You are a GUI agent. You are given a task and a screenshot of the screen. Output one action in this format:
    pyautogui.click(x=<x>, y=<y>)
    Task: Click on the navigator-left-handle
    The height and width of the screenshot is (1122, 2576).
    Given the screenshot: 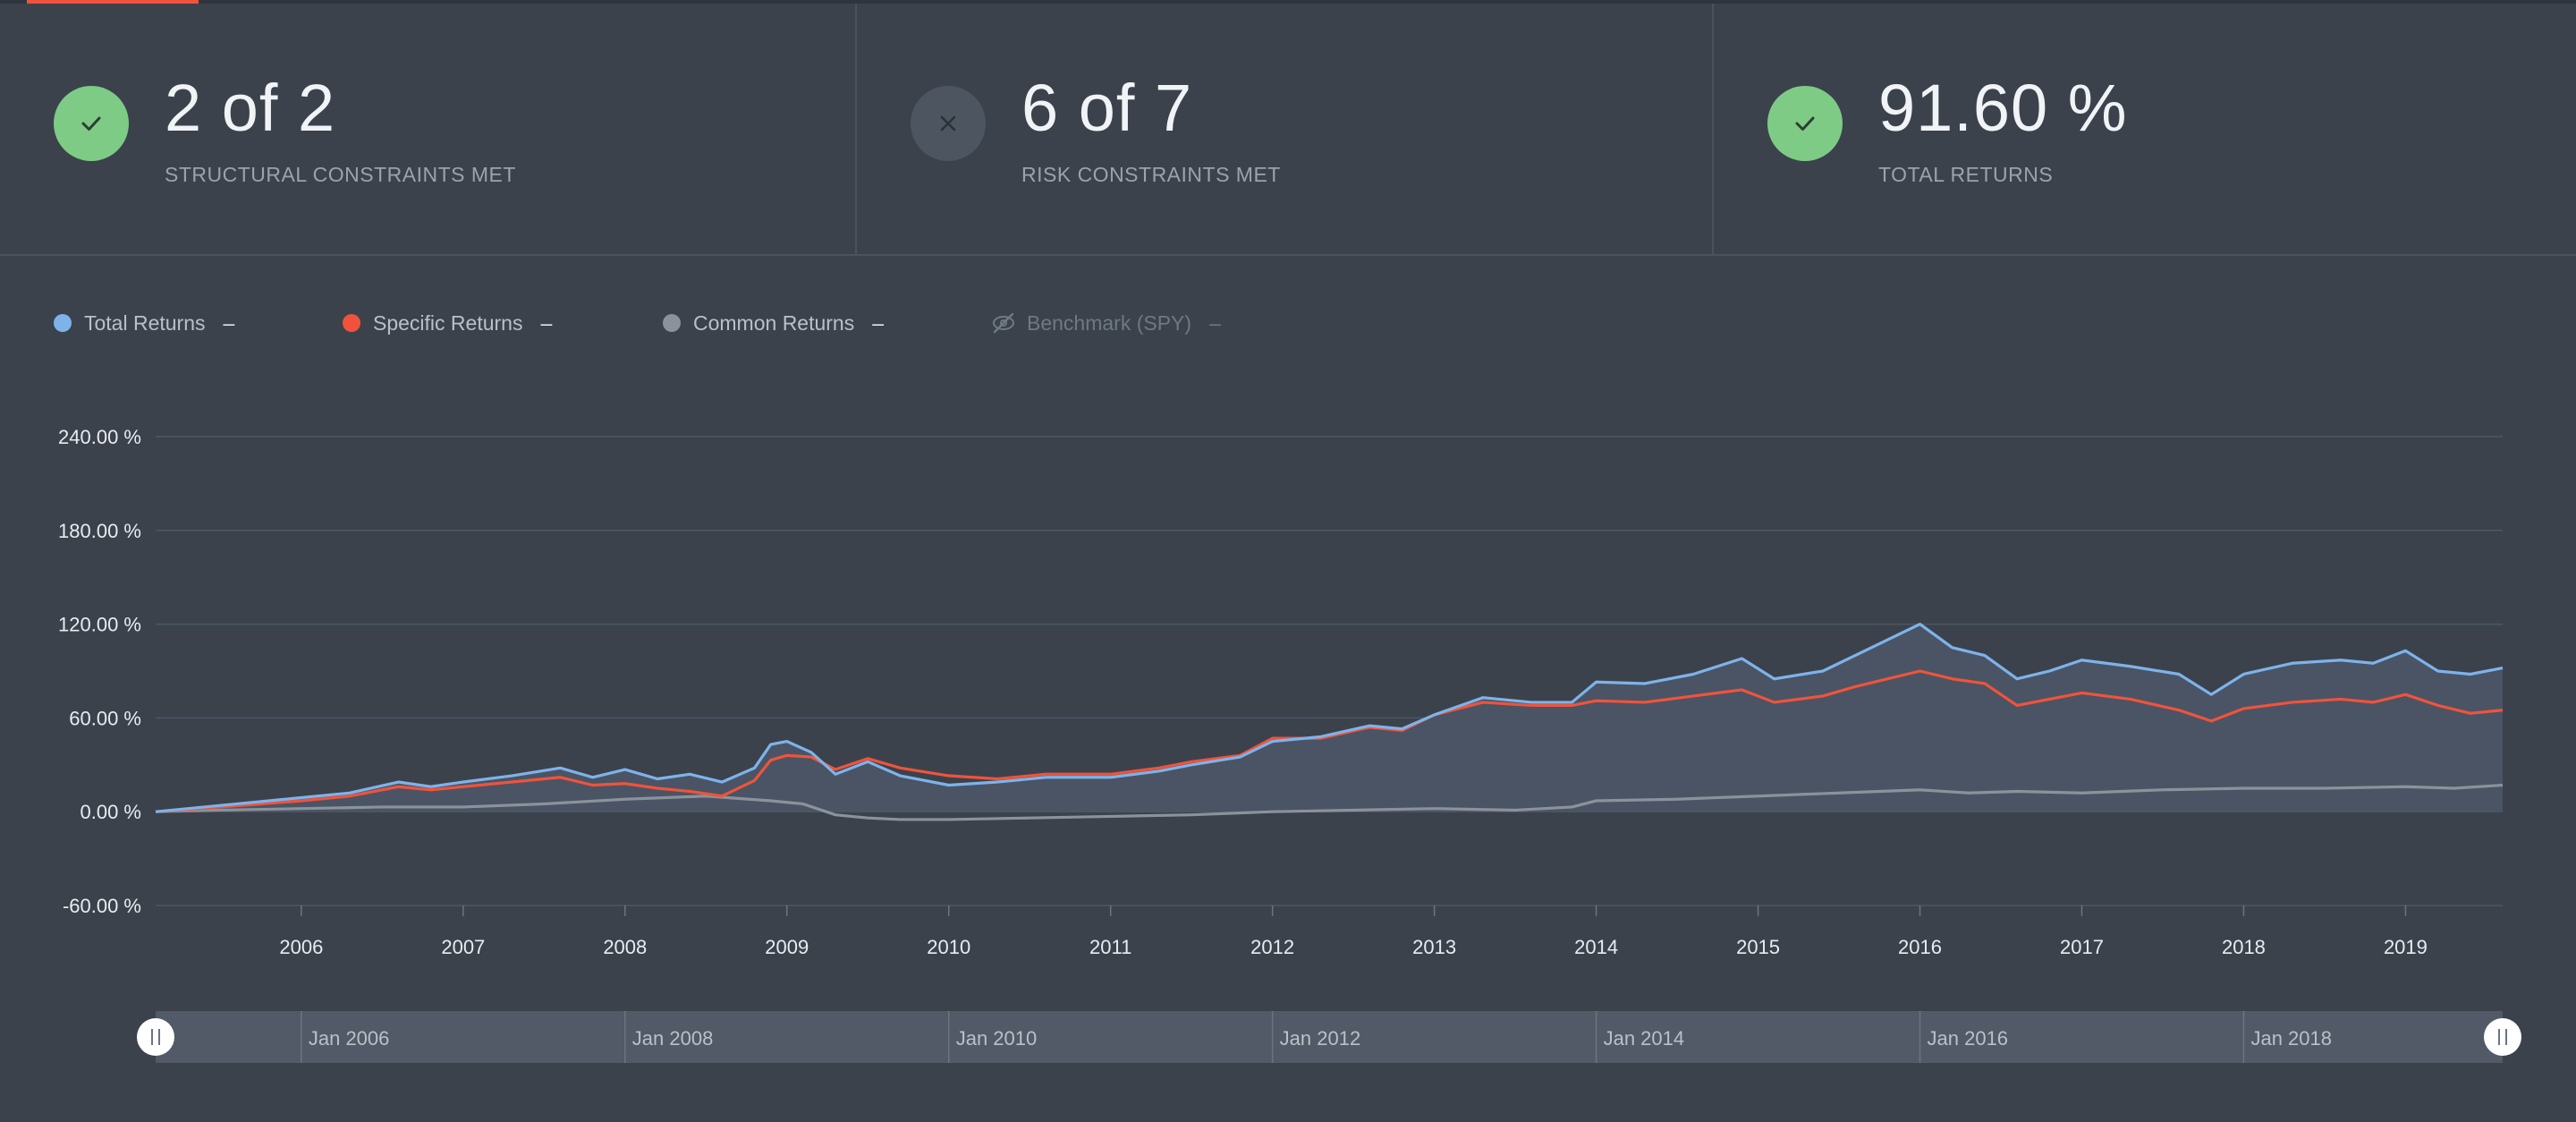 What is the action you would take?
    pyautogui.click(x=155, y=1037)
    